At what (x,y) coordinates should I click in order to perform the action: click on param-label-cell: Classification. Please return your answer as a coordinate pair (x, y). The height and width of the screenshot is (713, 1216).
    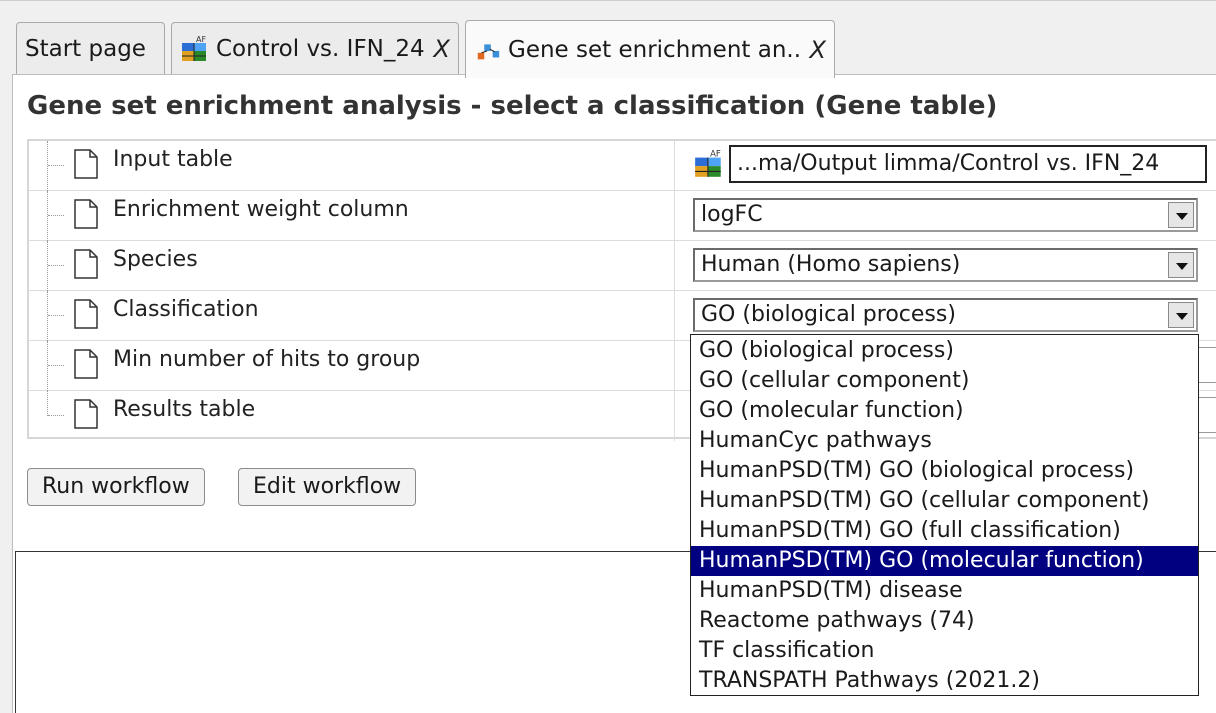
    Looking at the image, I should click on (352, 316).